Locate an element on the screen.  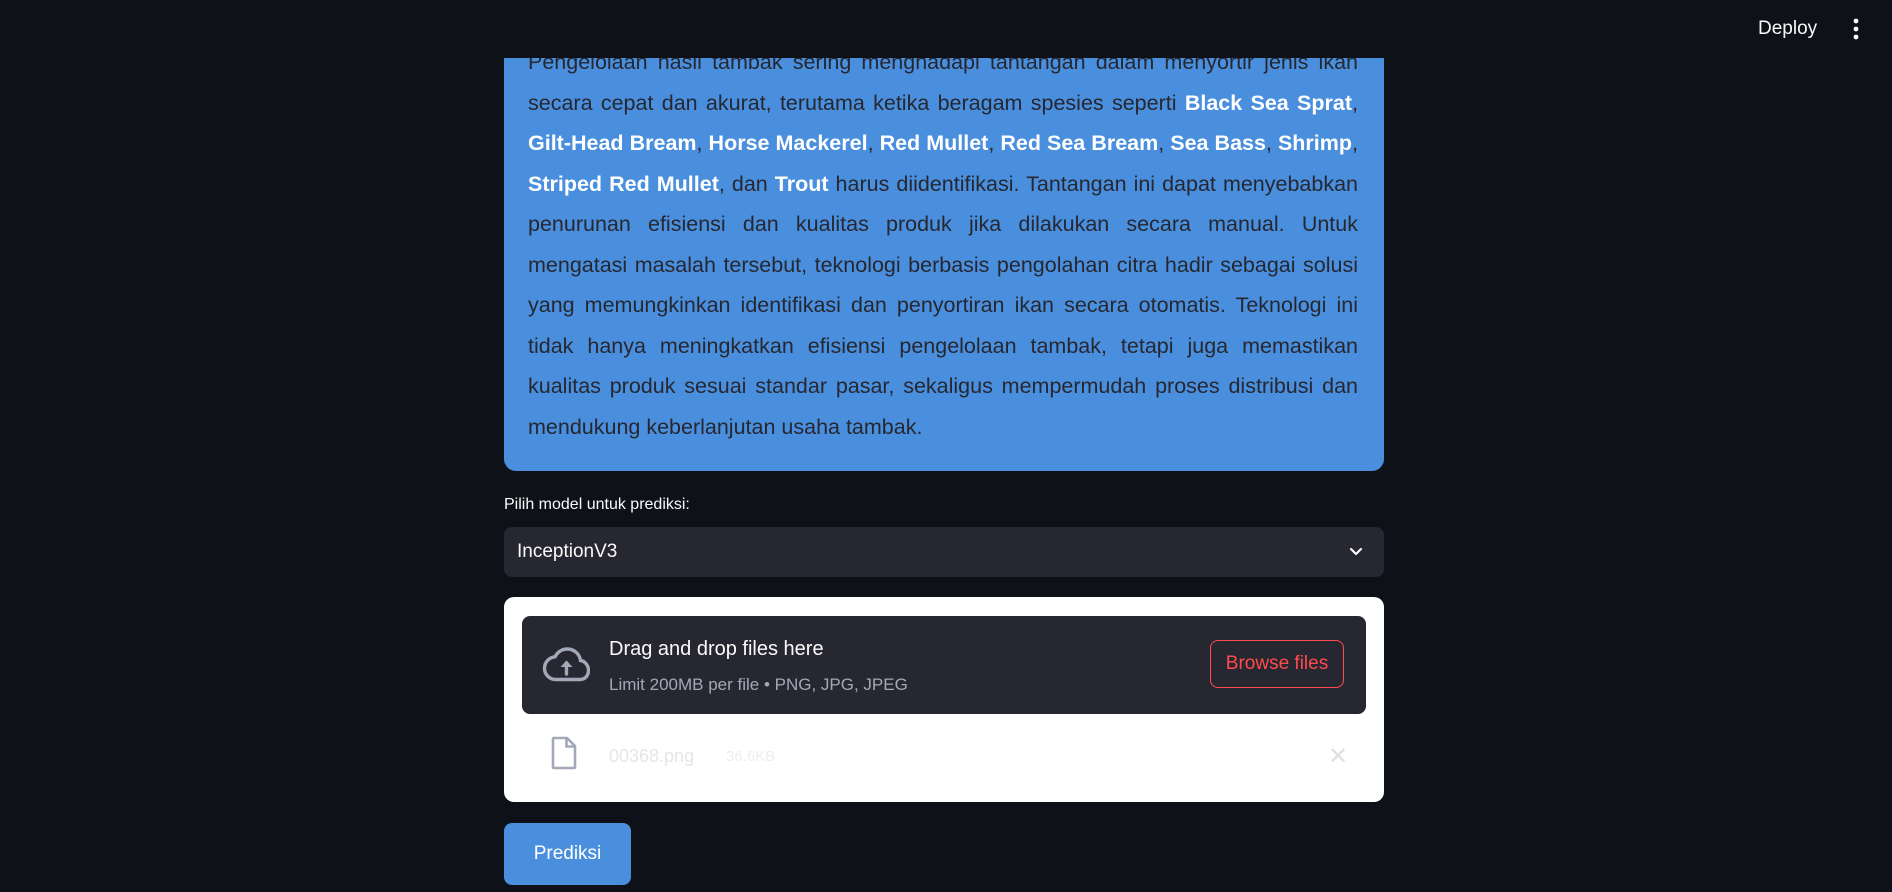
uploaded-file-row: 00368.png 36.6KB ✕ is located at coordinates (944, 759).